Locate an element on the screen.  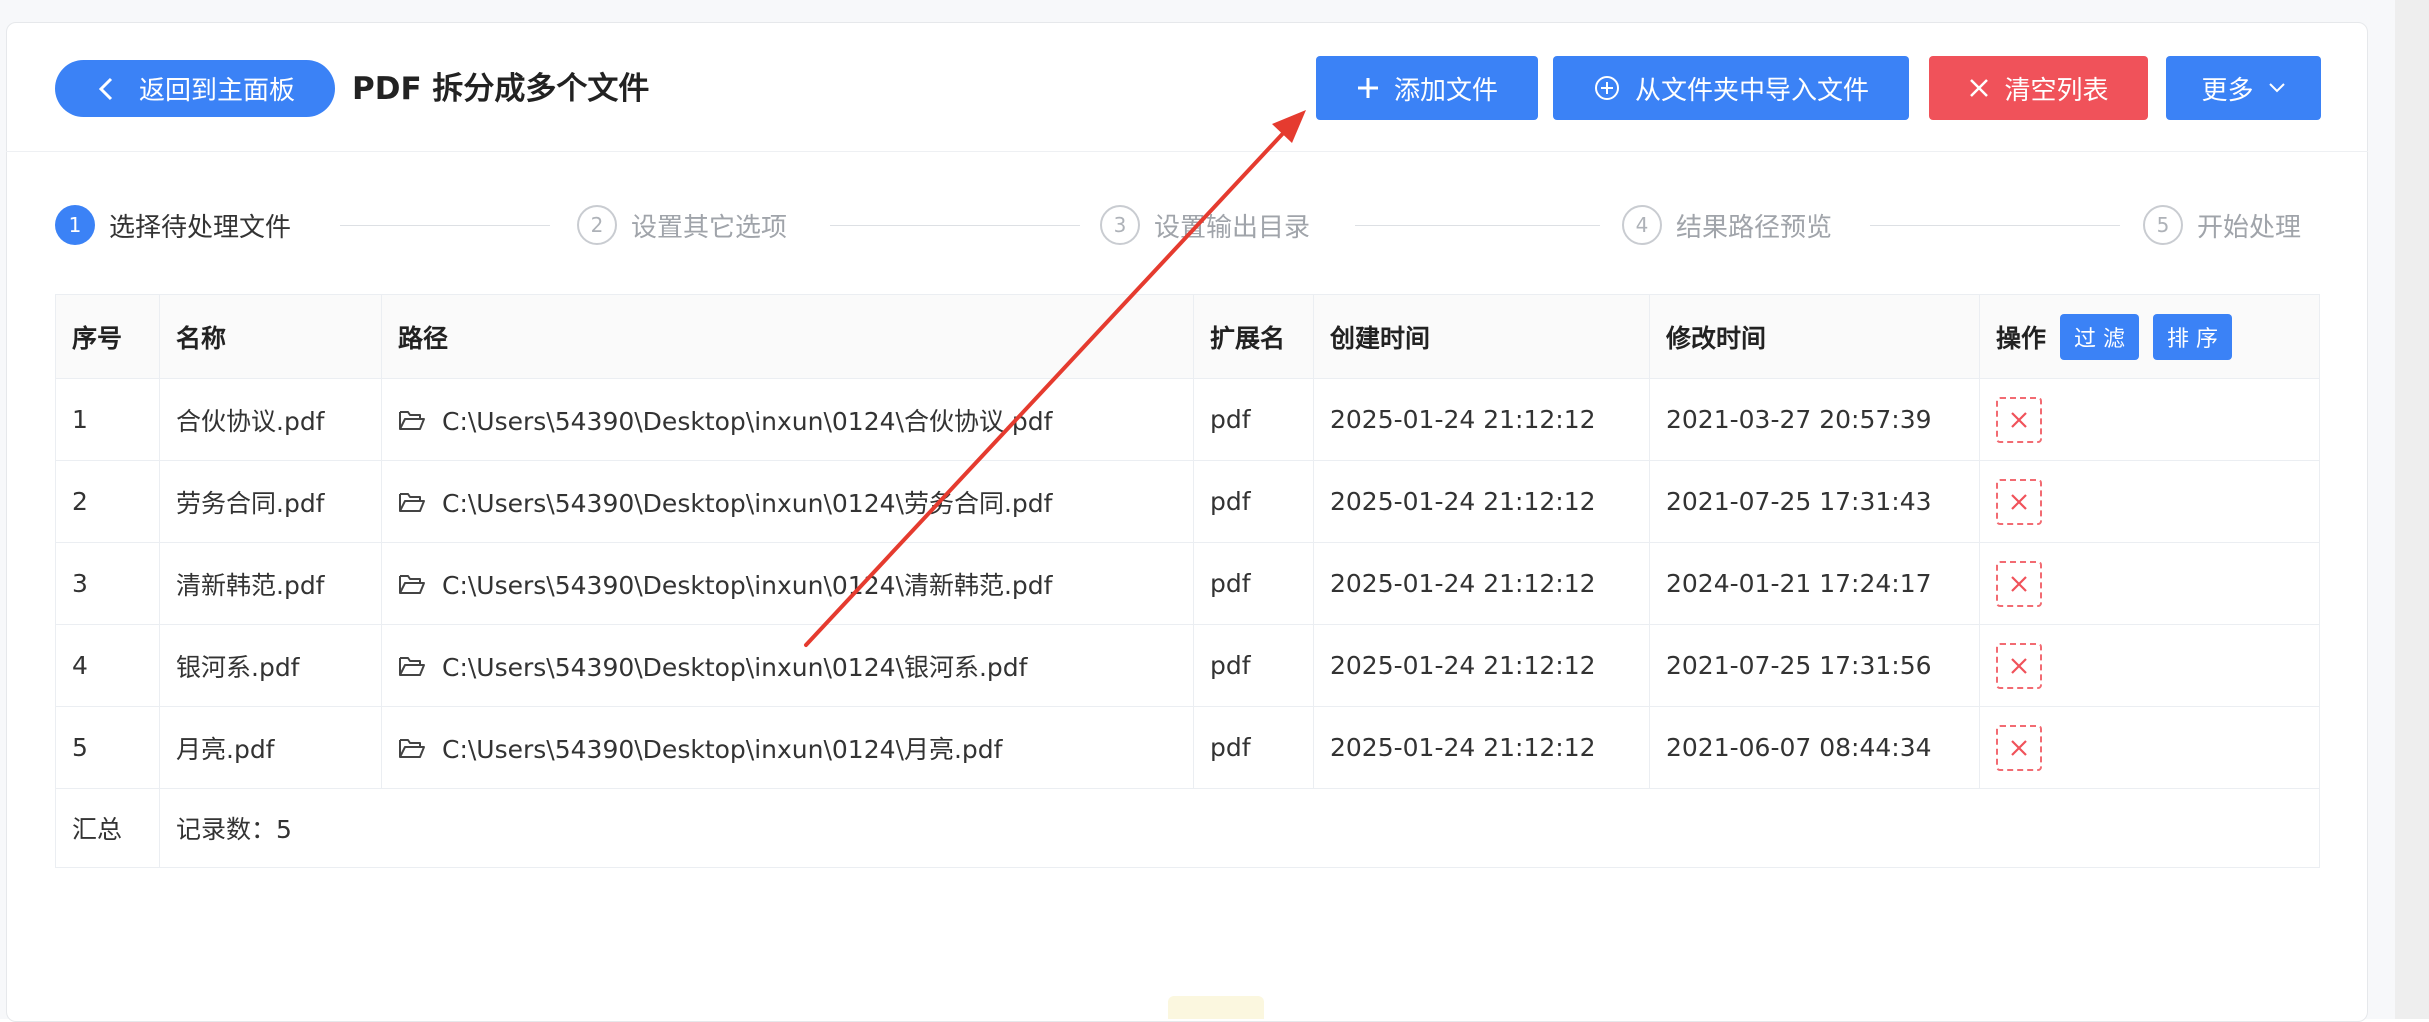
step-number: 2 is located at coordinates (597, 225).